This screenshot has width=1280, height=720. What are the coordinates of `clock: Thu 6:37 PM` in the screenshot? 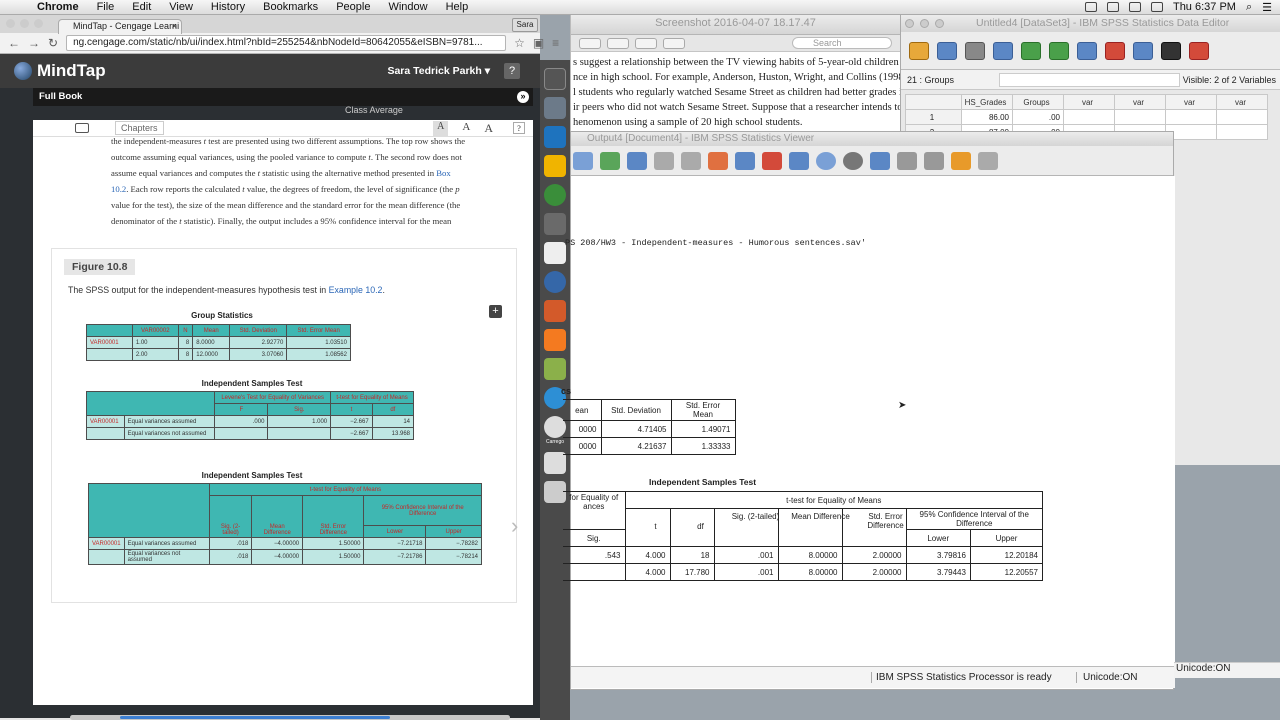 It's located at (1204, 7).